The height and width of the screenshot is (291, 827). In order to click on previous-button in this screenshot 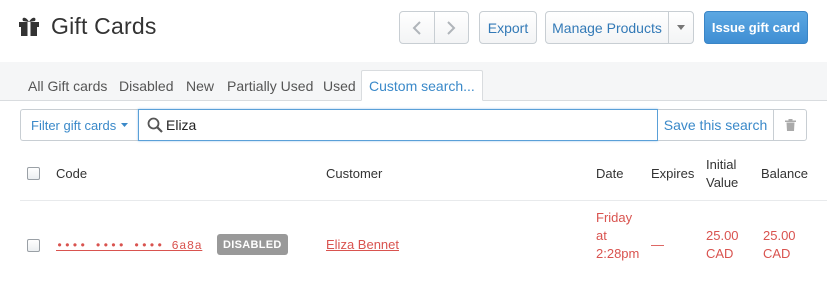, I will do `click(417, 27)`.